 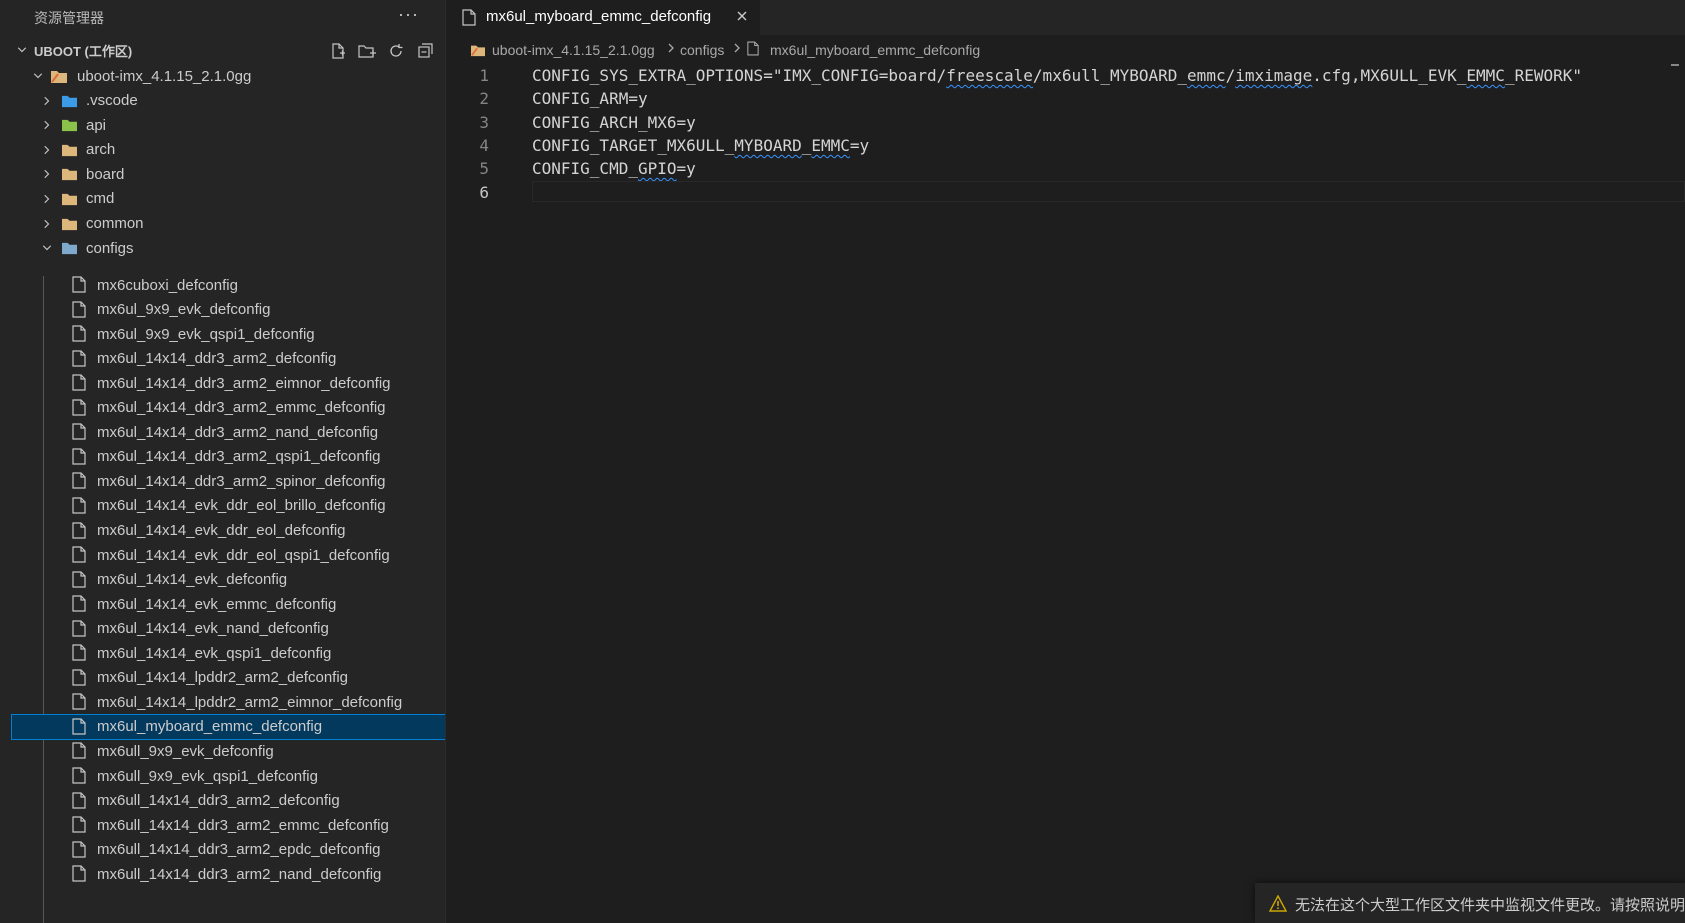 What do you see at coordinates (381, 51) in the screenshot?
I see `section-actions` at bounding box center [381, 51].